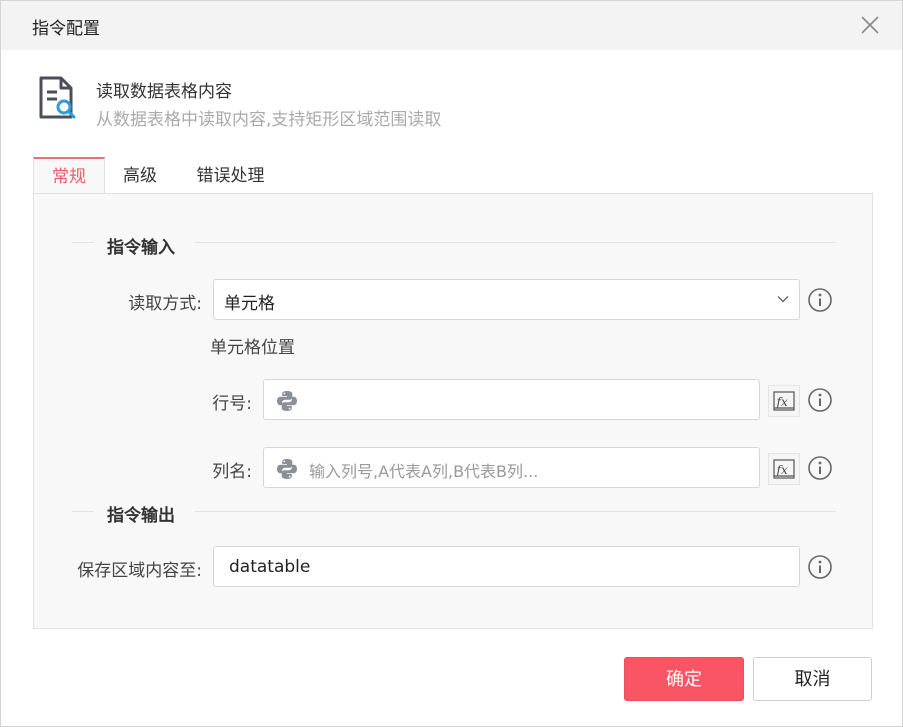 The width and height of the screenshot is (903, 727). What do you see at coordinates (164, 92) in the screenshot?
I see `command-name: 读取数据表格内容` at bounding box center [164, 92].